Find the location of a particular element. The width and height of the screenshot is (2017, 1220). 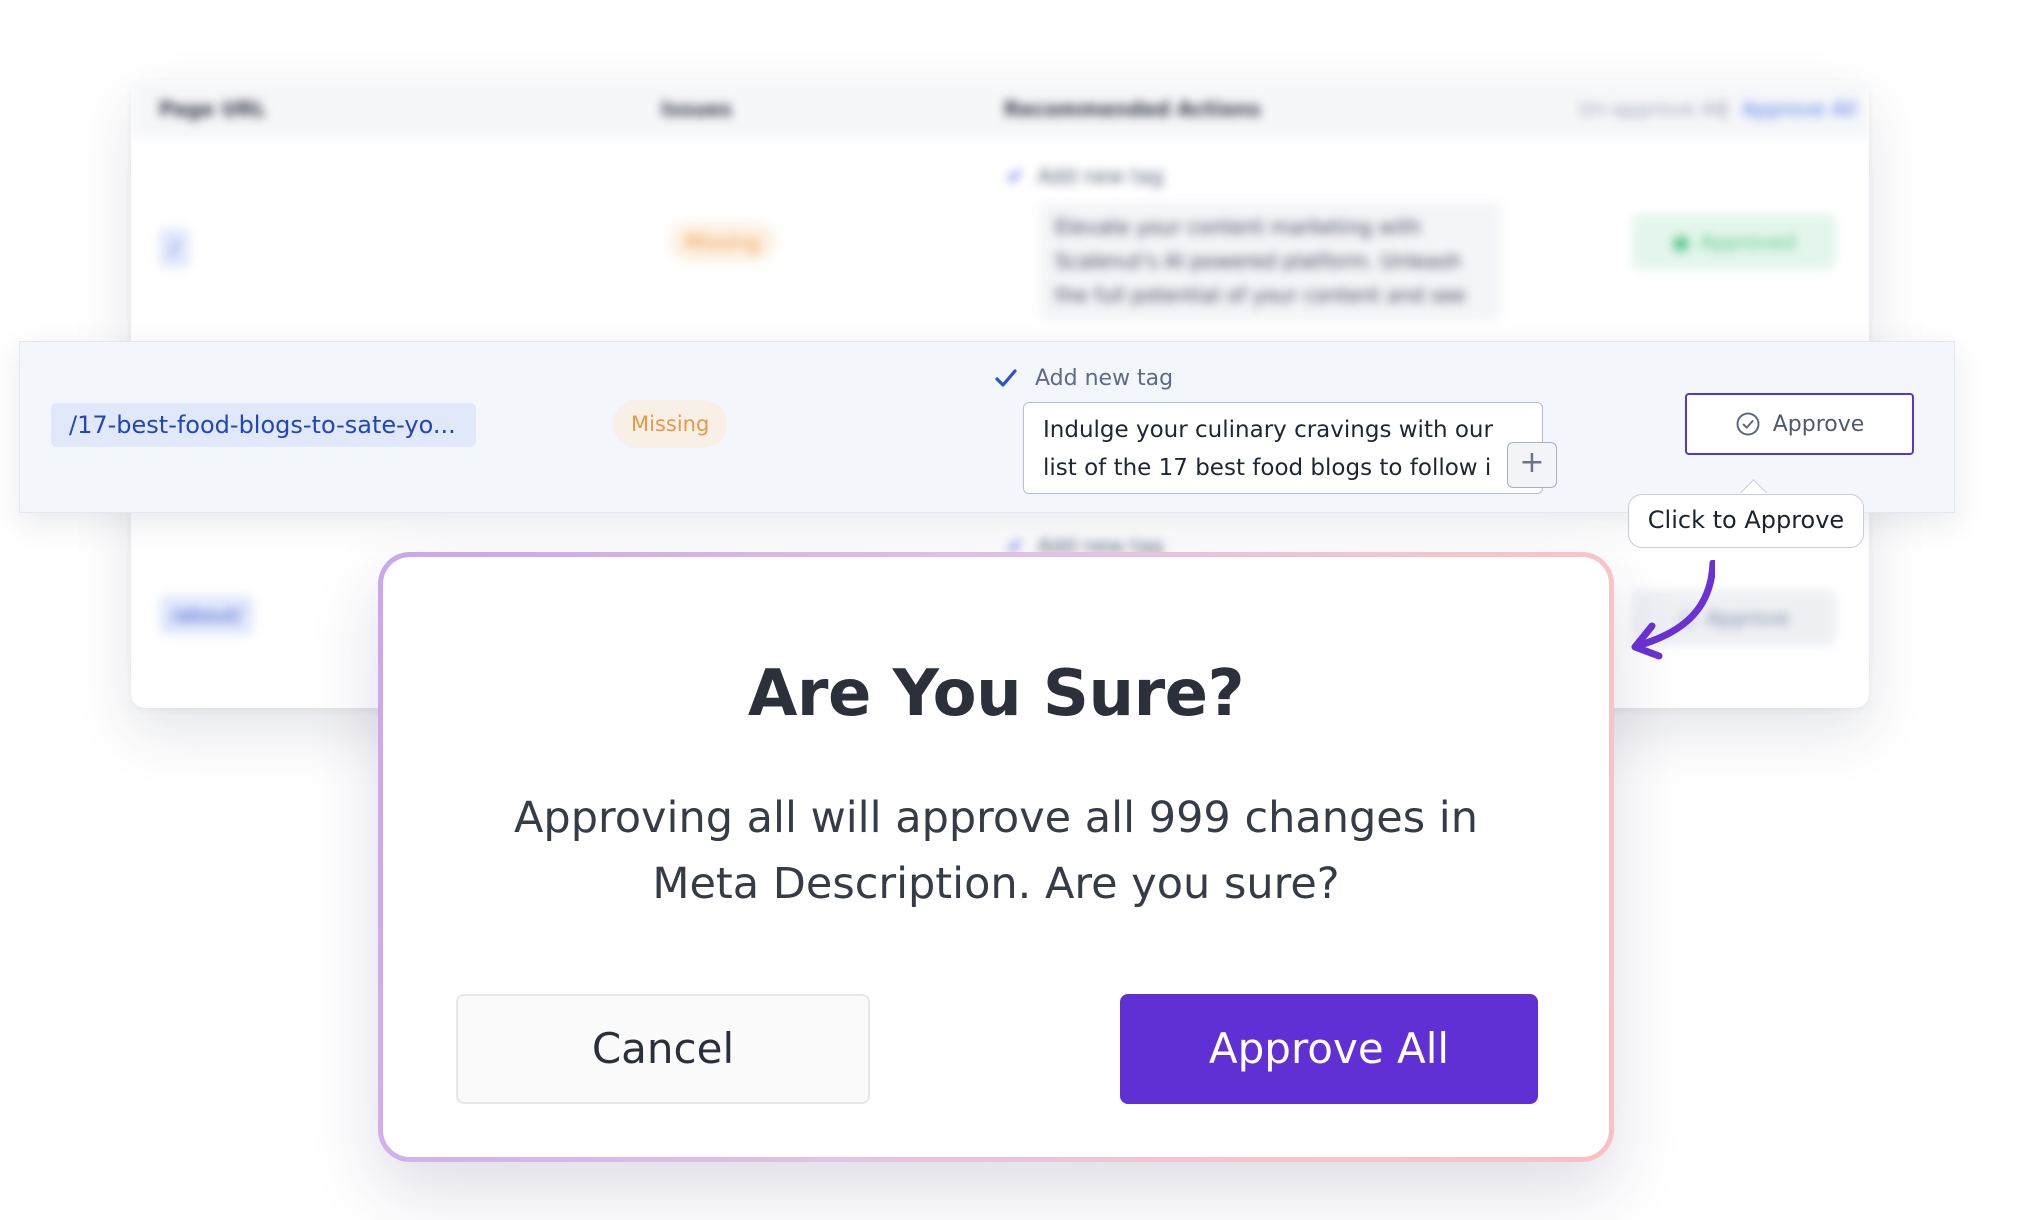

header-approve-all-link: Approve All is located at coordinates (1799, 109).